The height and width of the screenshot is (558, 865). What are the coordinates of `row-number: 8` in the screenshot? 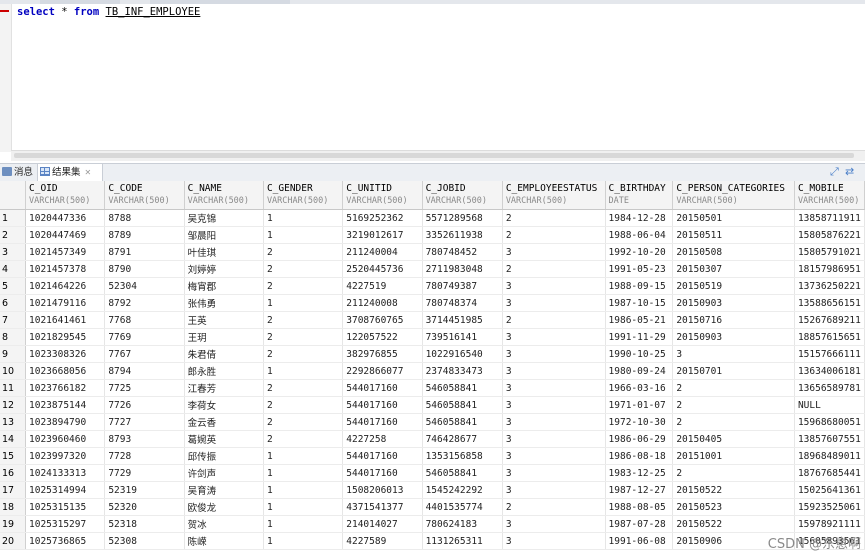 It's located at (13, 337).